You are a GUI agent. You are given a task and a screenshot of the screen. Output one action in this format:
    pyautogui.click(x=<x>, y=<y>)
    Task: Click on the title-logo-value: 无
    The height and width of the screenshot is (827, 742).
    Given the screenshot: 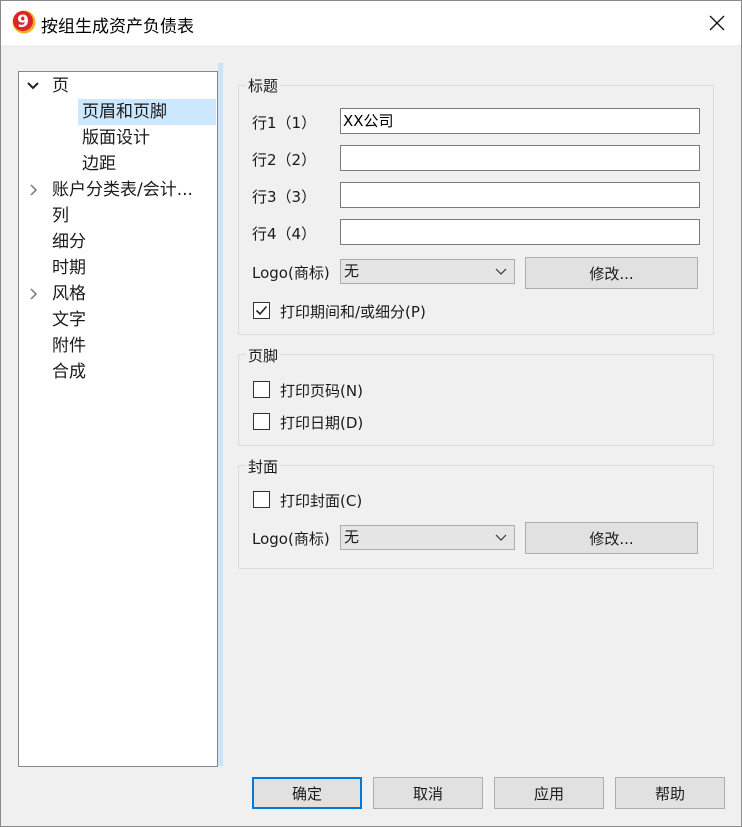 What is the action you would take?
    pyautogui.click(x=352, y=271)
    